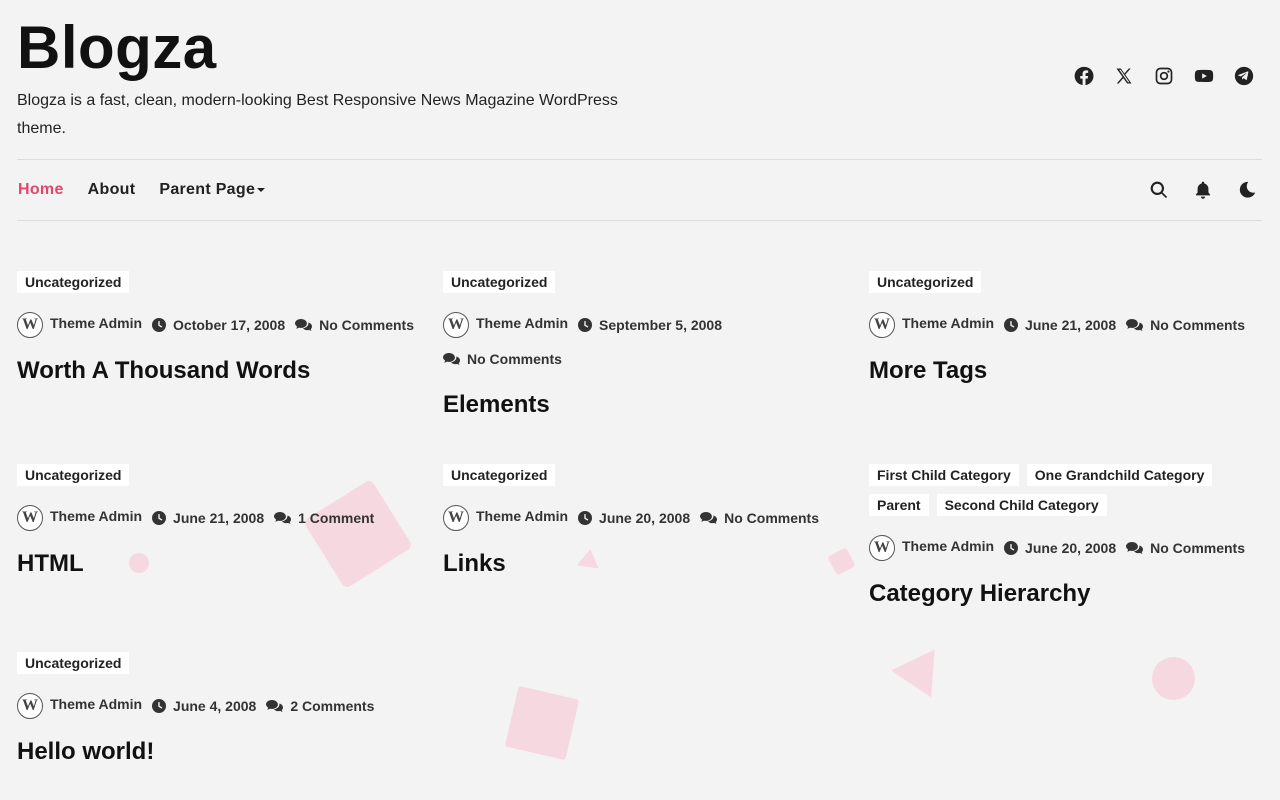 Image resolution: width=1280 pixels, height=800 pixels. What do you see at coordinates (207, 189) in the screenshot?
I see `nav-item-label: Parent Page` at bounding box center [207, 189].